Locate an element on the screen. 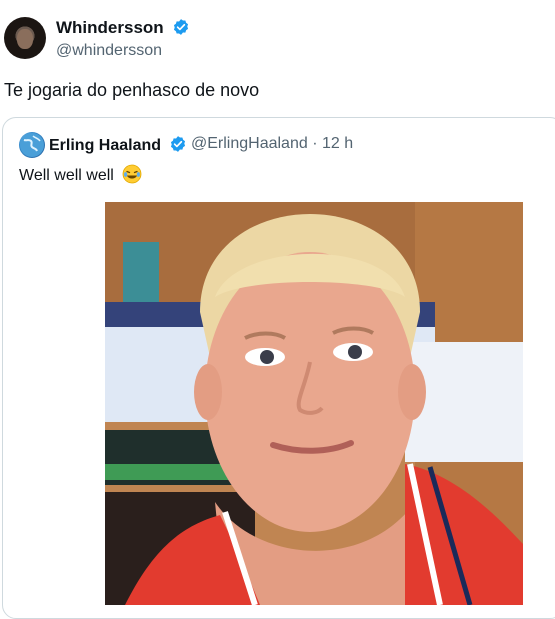  quoted-meta: @ErlingHaaland · 12 h is located at coordinates (272, 144).